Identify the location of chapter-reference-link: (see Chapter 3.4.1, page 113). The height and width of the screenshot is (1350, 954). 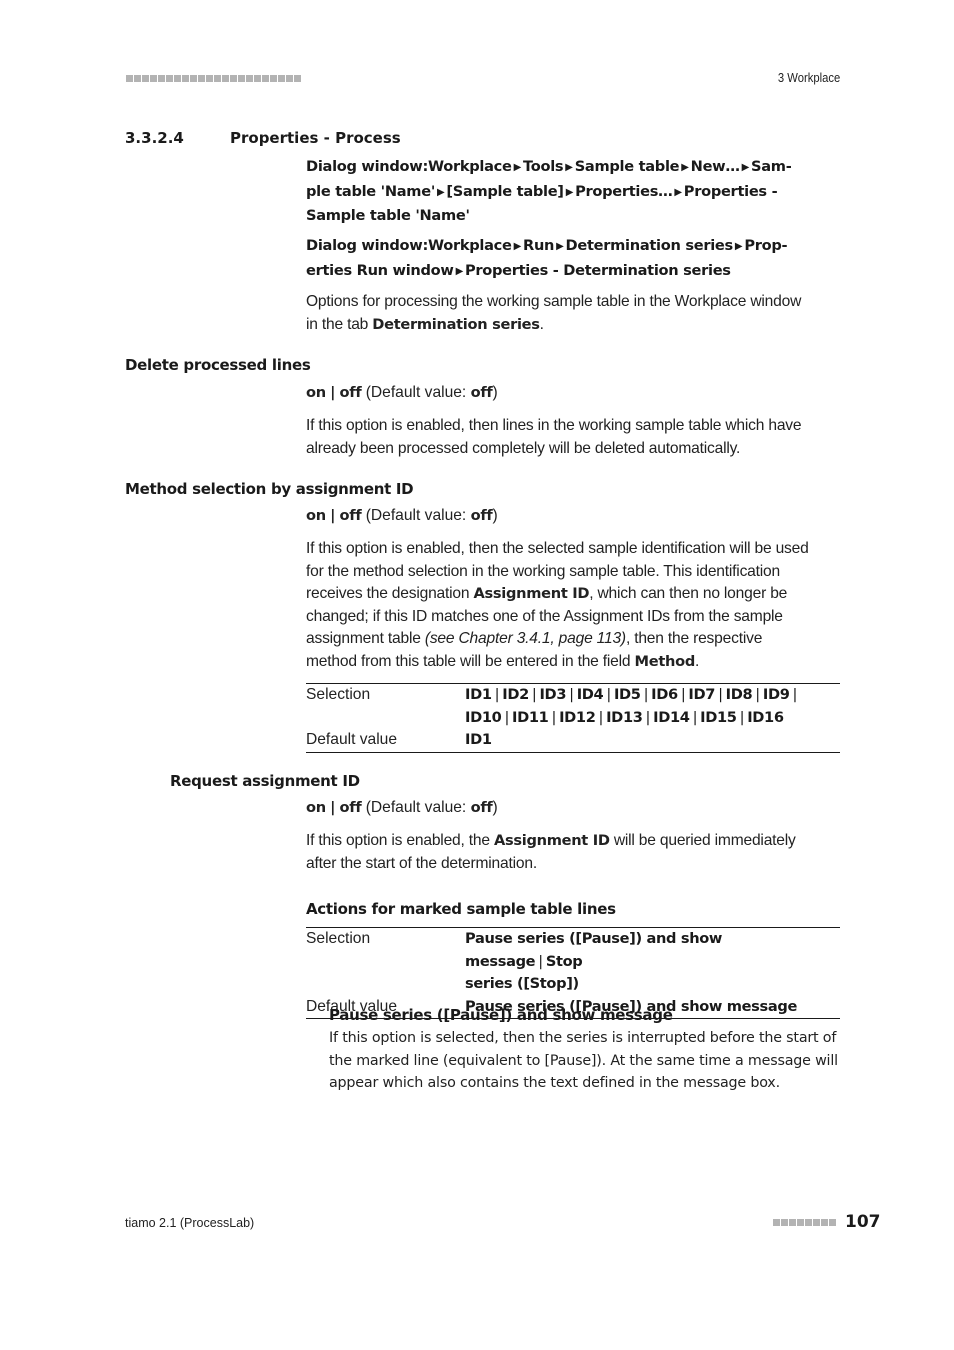
(525, 638).